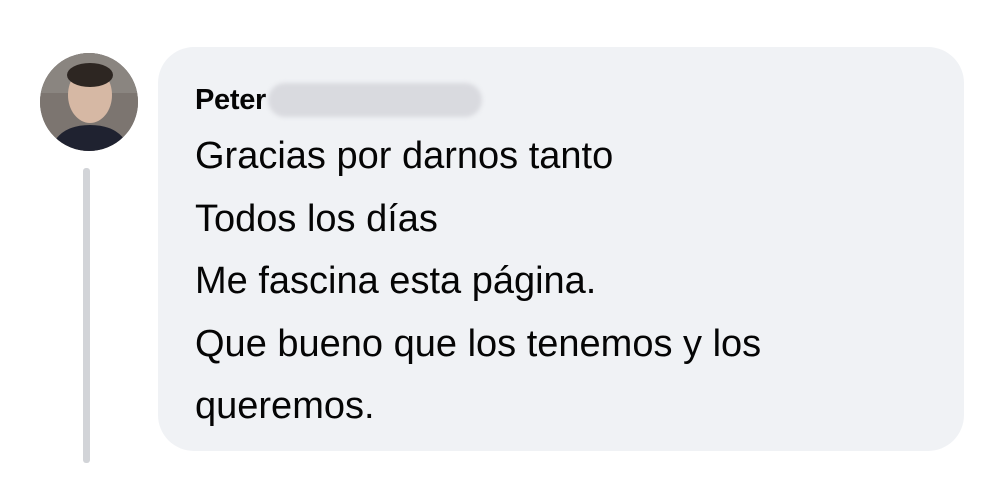 This screenshot has width=1000, height=500. What do you see at coordinates (285, 406) in the screenshot?
I see `comment-line: queremos.` at bounding box center [285, 406].